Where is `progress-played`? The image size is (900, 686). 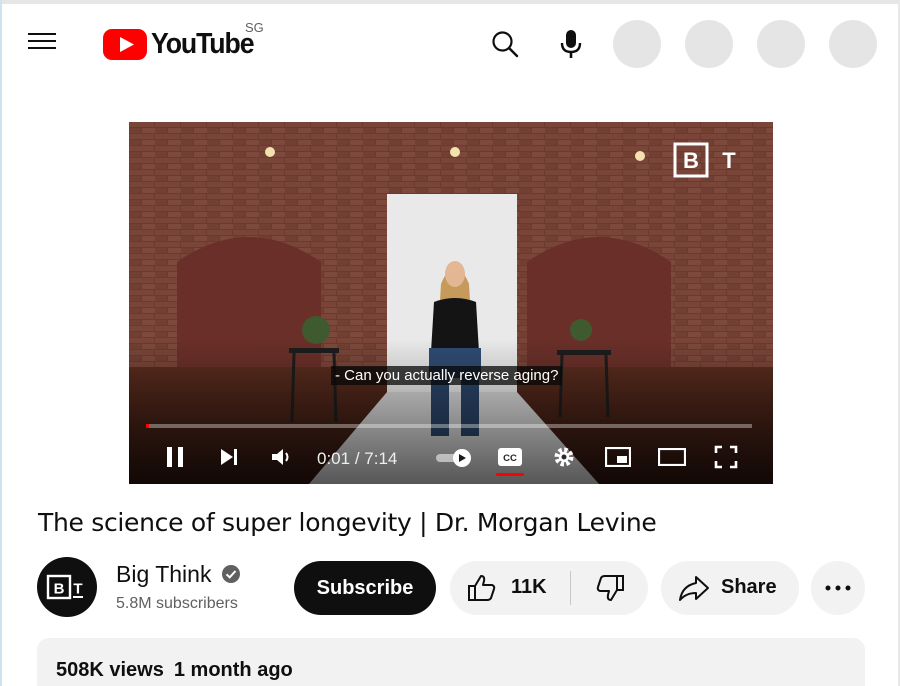
progress-played is located at coordinates (147, 426).